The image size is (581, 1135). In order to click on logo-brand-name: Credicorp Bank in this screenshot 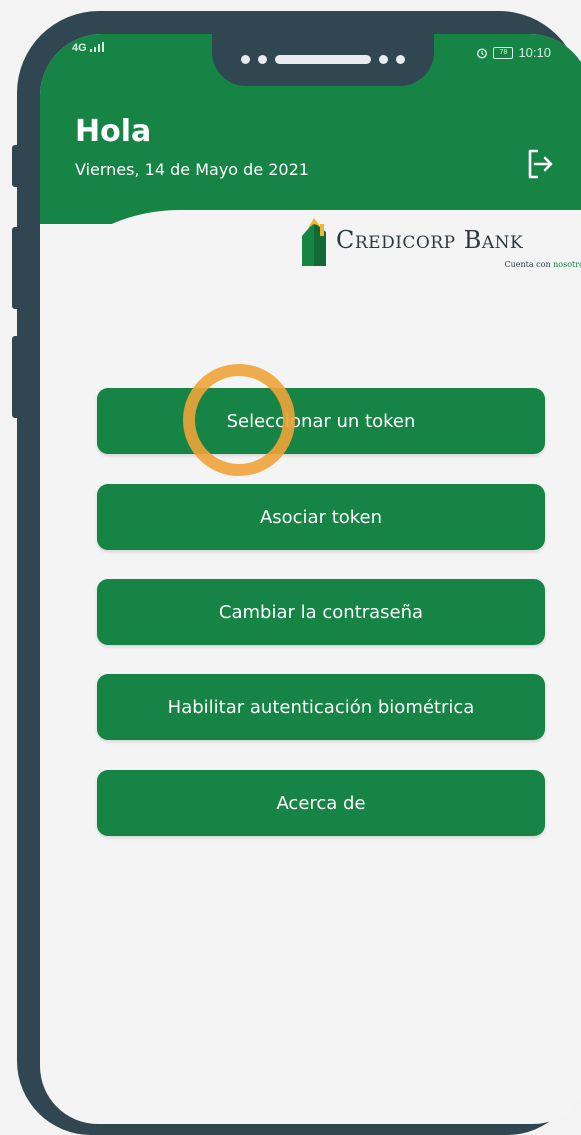, I will do `click(430, 240)`.